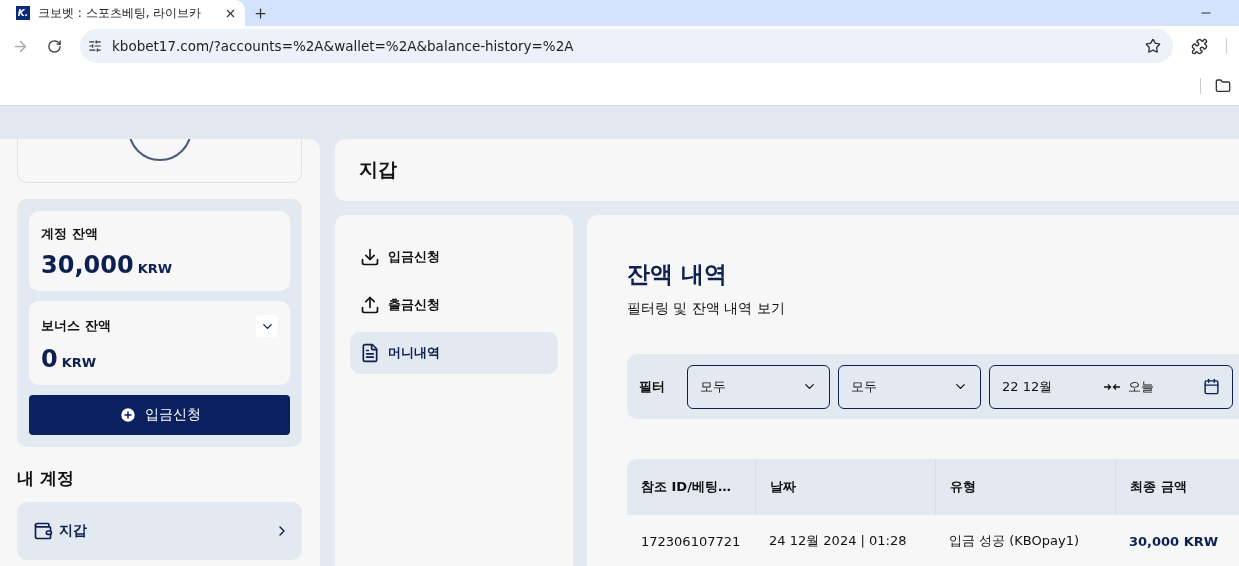 This screenshot has height=566, width=1239. I want to click on document-icon, so click(370, 353).